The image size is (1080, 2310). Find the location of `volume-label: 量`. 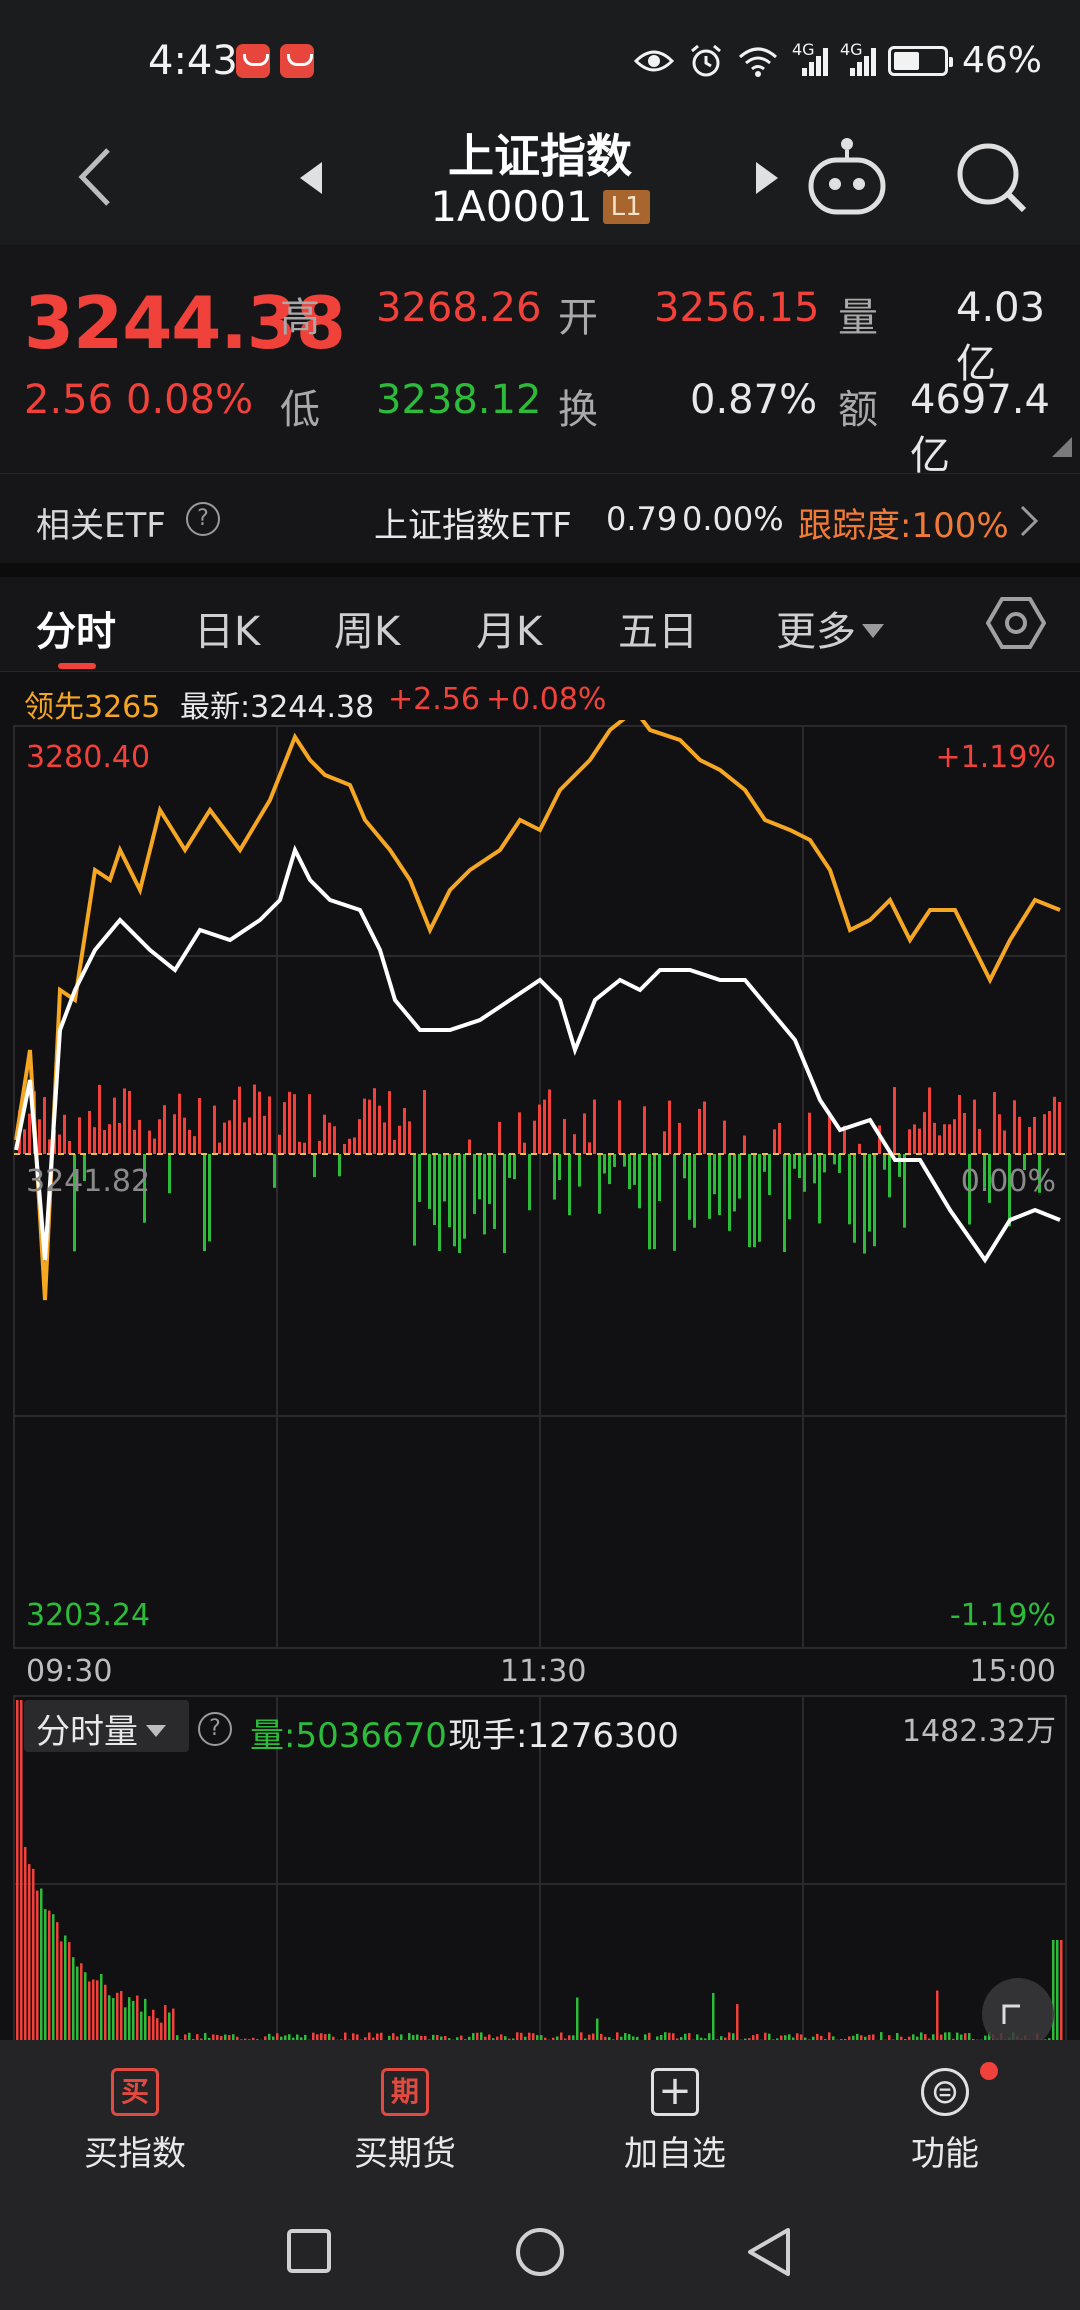

volume-label: 量 is located at coordinates (858, 318).